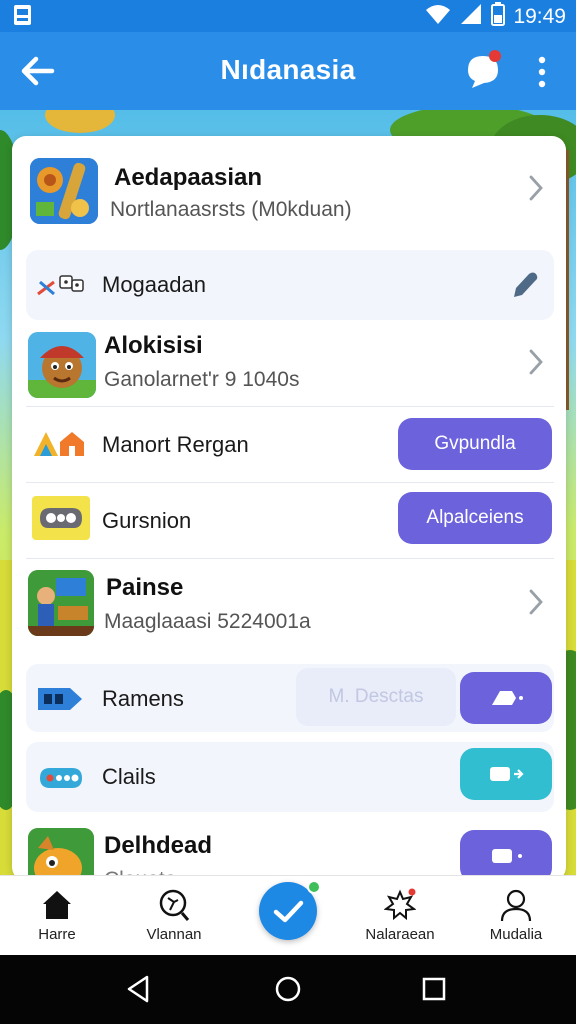 The height and width of the screenshot is (1024, 576). I want to click on send-icon, so click(507, 698).